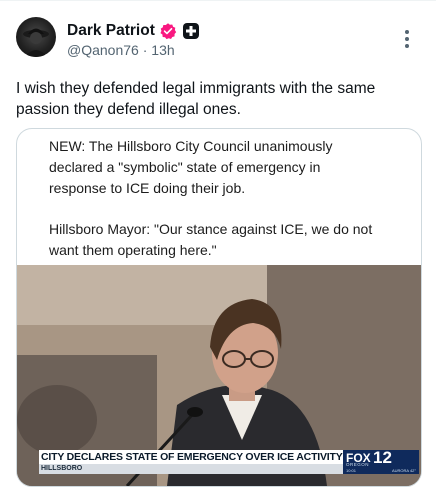  I want to click on more-options-icon, so click(407, 39).